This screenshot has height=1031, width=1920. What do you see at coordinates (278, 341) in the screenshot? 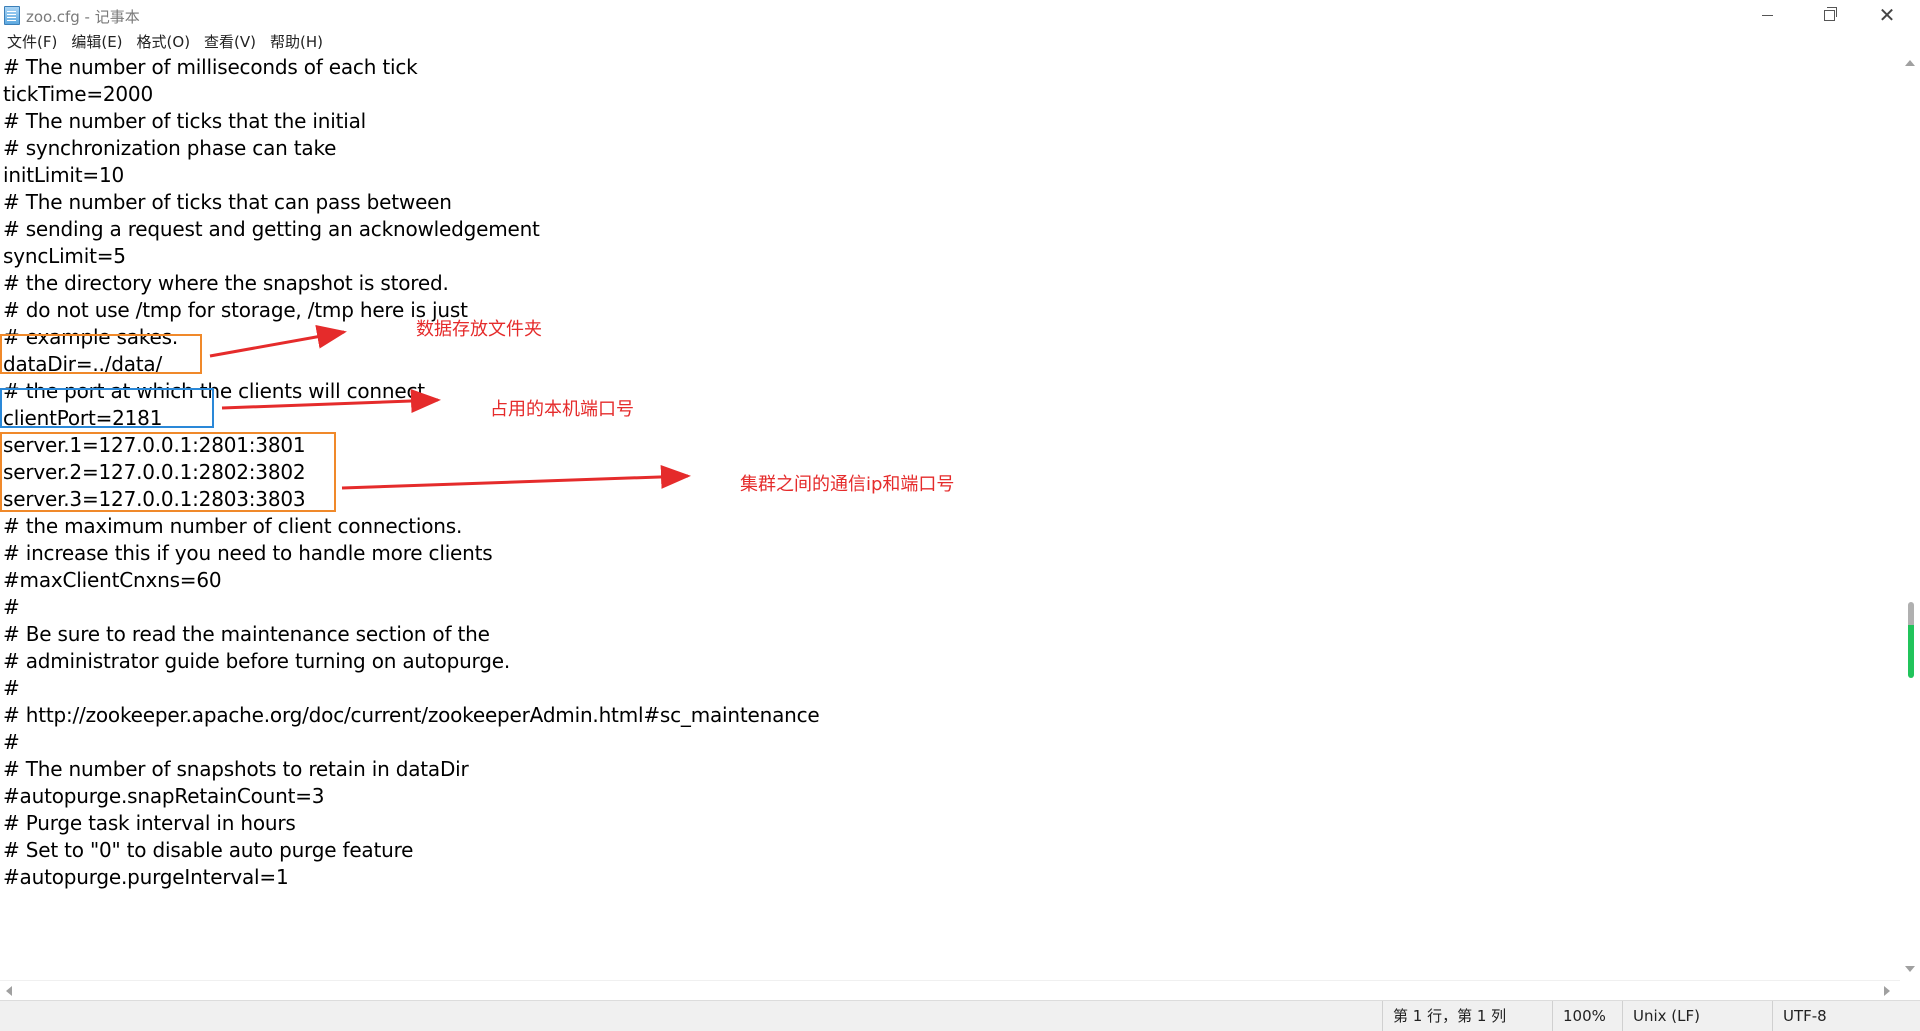
I see `datadir-arrow` at bounding box center [278, 341].